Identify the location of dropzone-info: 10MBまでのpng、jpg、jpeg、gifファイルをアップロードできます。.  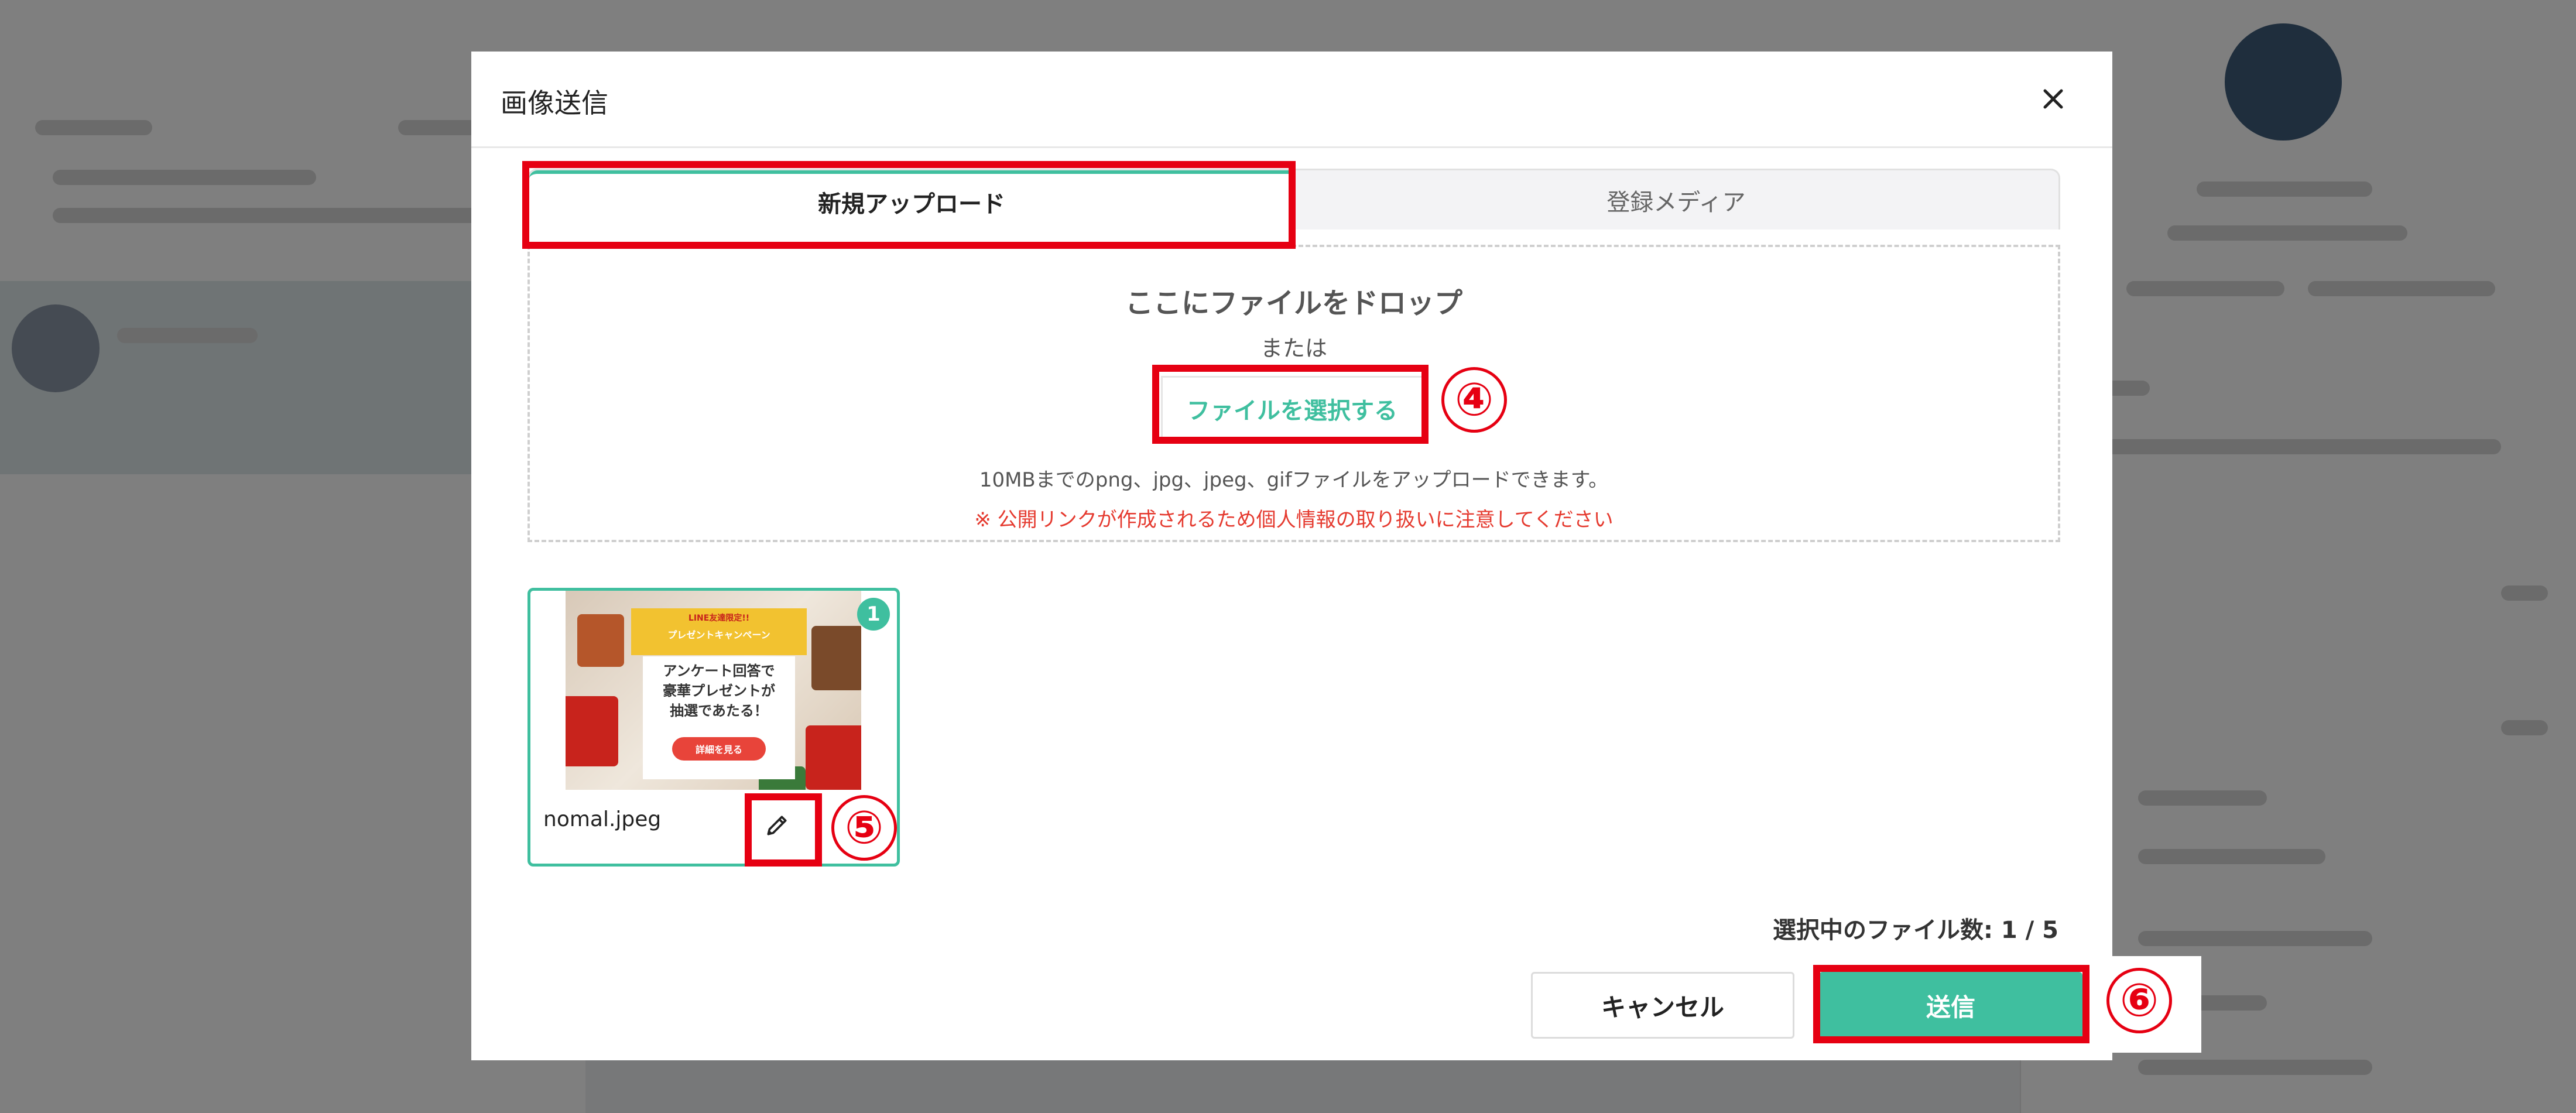
(1294, 480).